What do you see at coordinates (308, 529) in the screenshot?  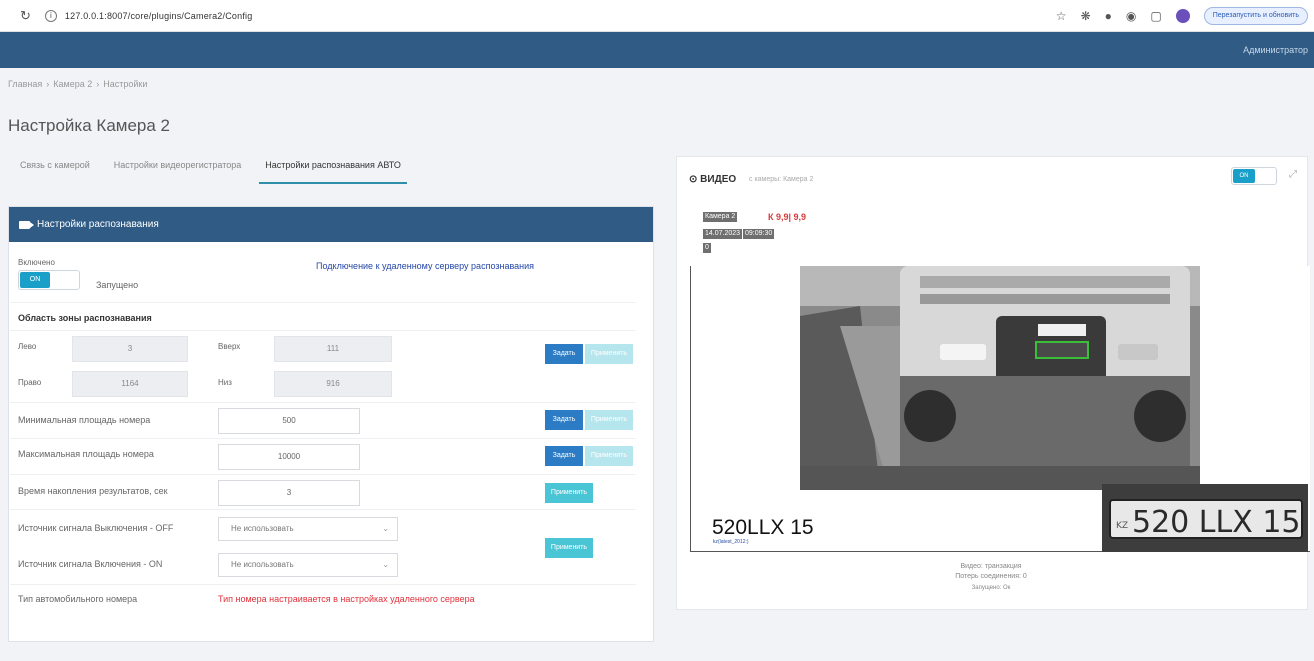 I see `off-source-select: Не использовать ⌄` at bounding box center [308, 529].